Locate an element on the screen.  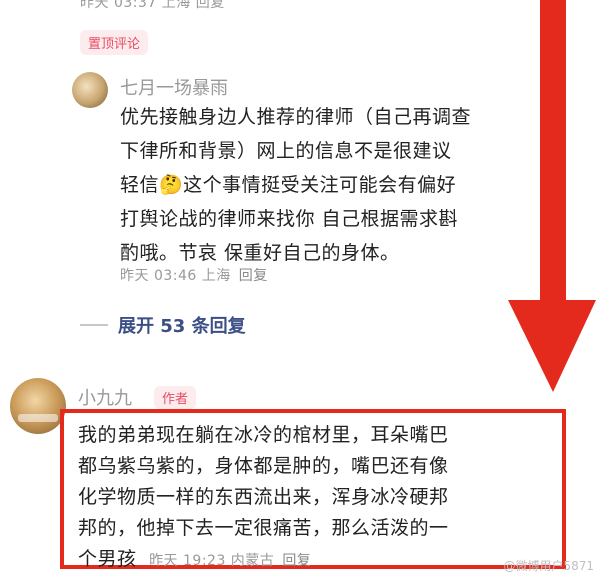
pinned-comment-badge: 置顶评论 is located at coordinates (114, 42).